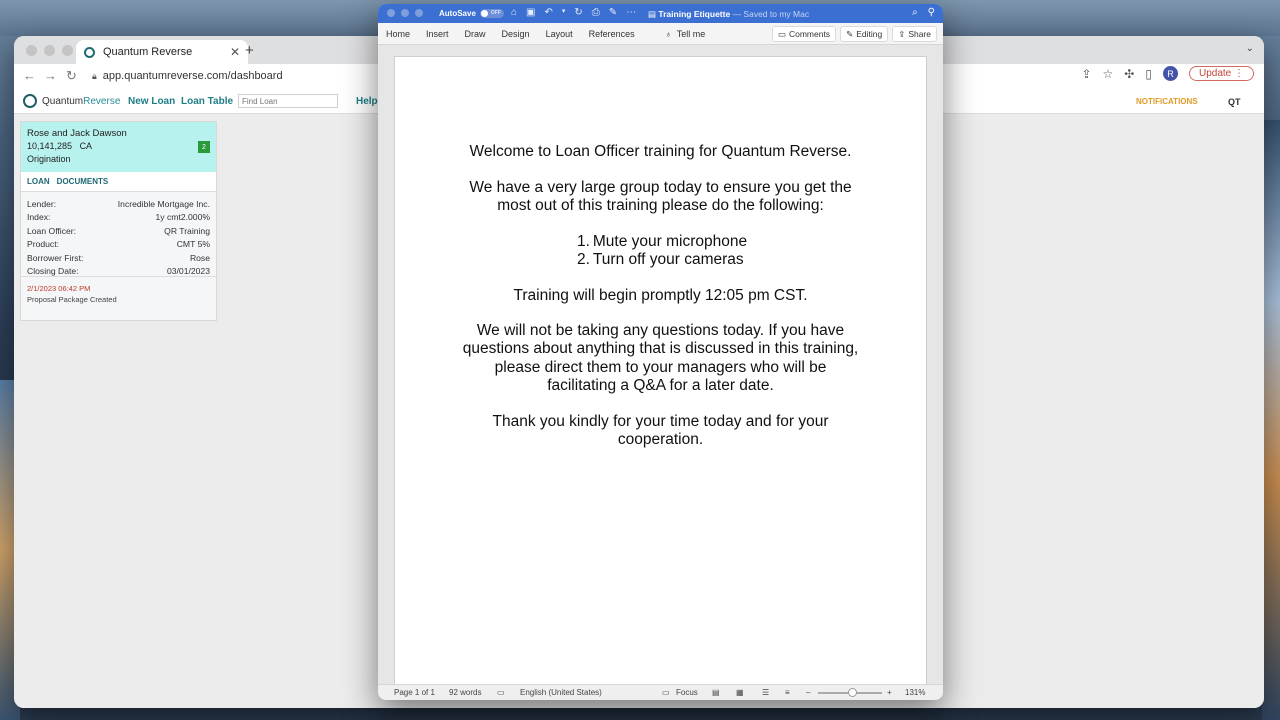  Describe the element at coordinates (564, 12) in the screenshot. I see `chevron-down-icon: ▾` at that location.